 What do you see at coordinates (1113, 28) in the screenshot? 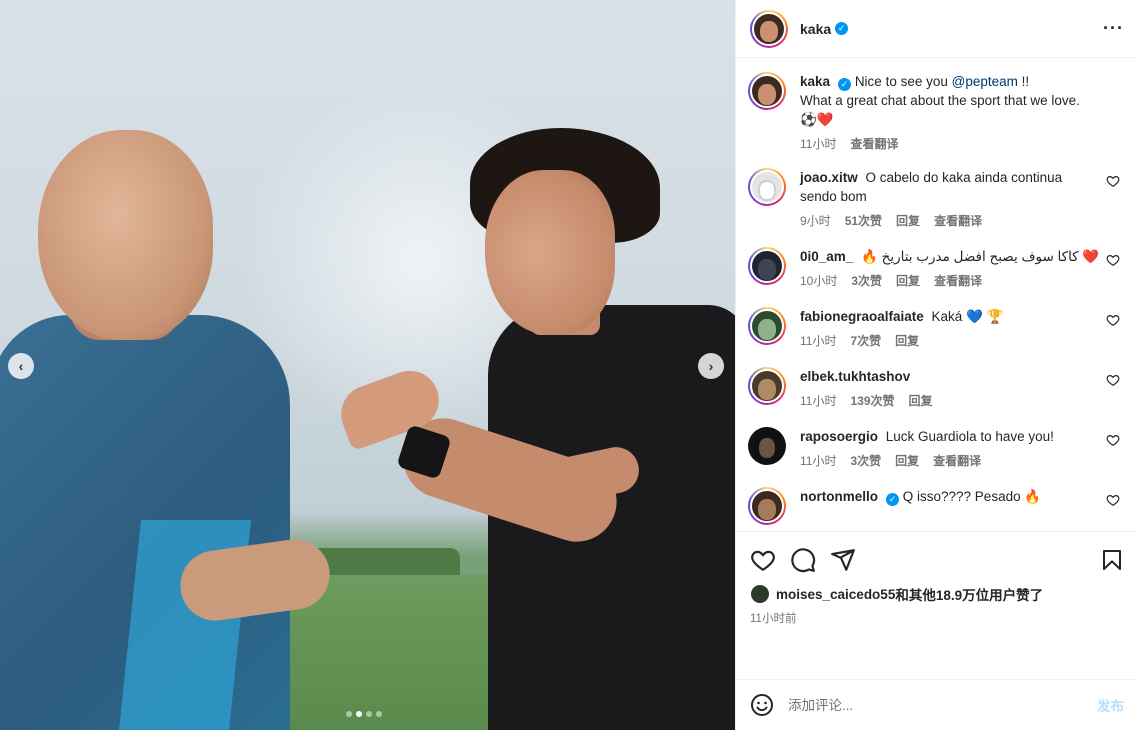
I see `more-options-icon: ···` at bounding box center [1113, 28].